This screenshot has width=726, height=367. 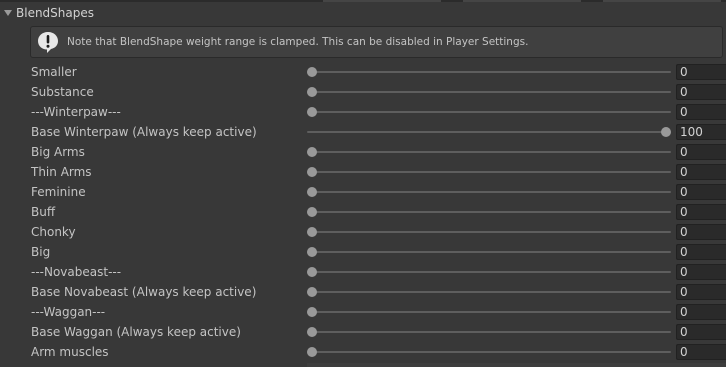 I want to click on blendshape-label: Buff, so click(x=43, y=212).